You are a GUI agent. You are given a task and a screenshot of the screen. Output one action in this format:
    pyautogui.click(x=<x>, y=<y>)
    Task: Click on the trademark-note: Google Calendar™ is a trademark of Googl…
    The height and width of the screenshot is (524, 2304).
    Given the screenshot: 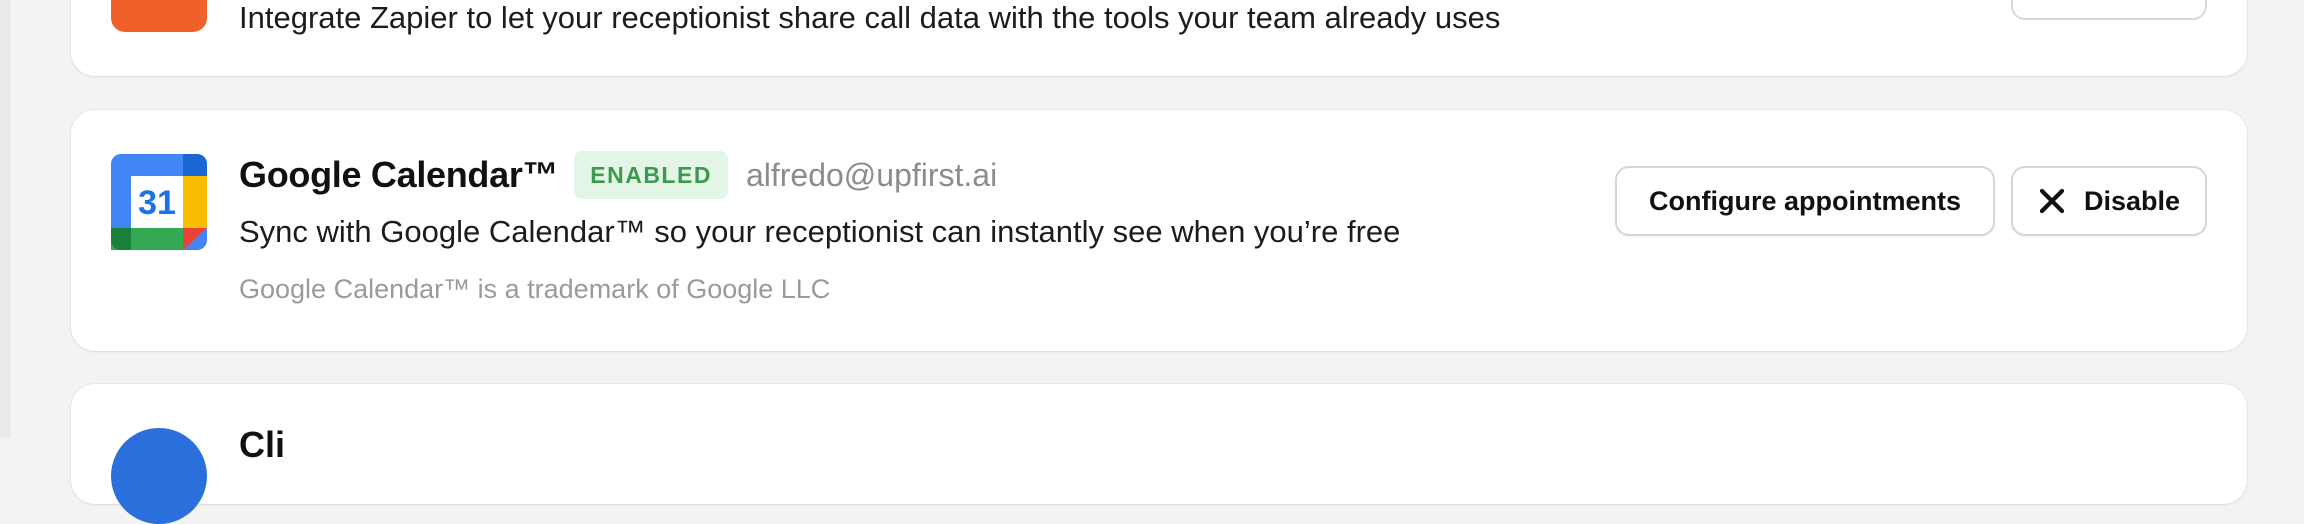 What is the action you would take?
    pyautogui.click(x=535, y=289)
    